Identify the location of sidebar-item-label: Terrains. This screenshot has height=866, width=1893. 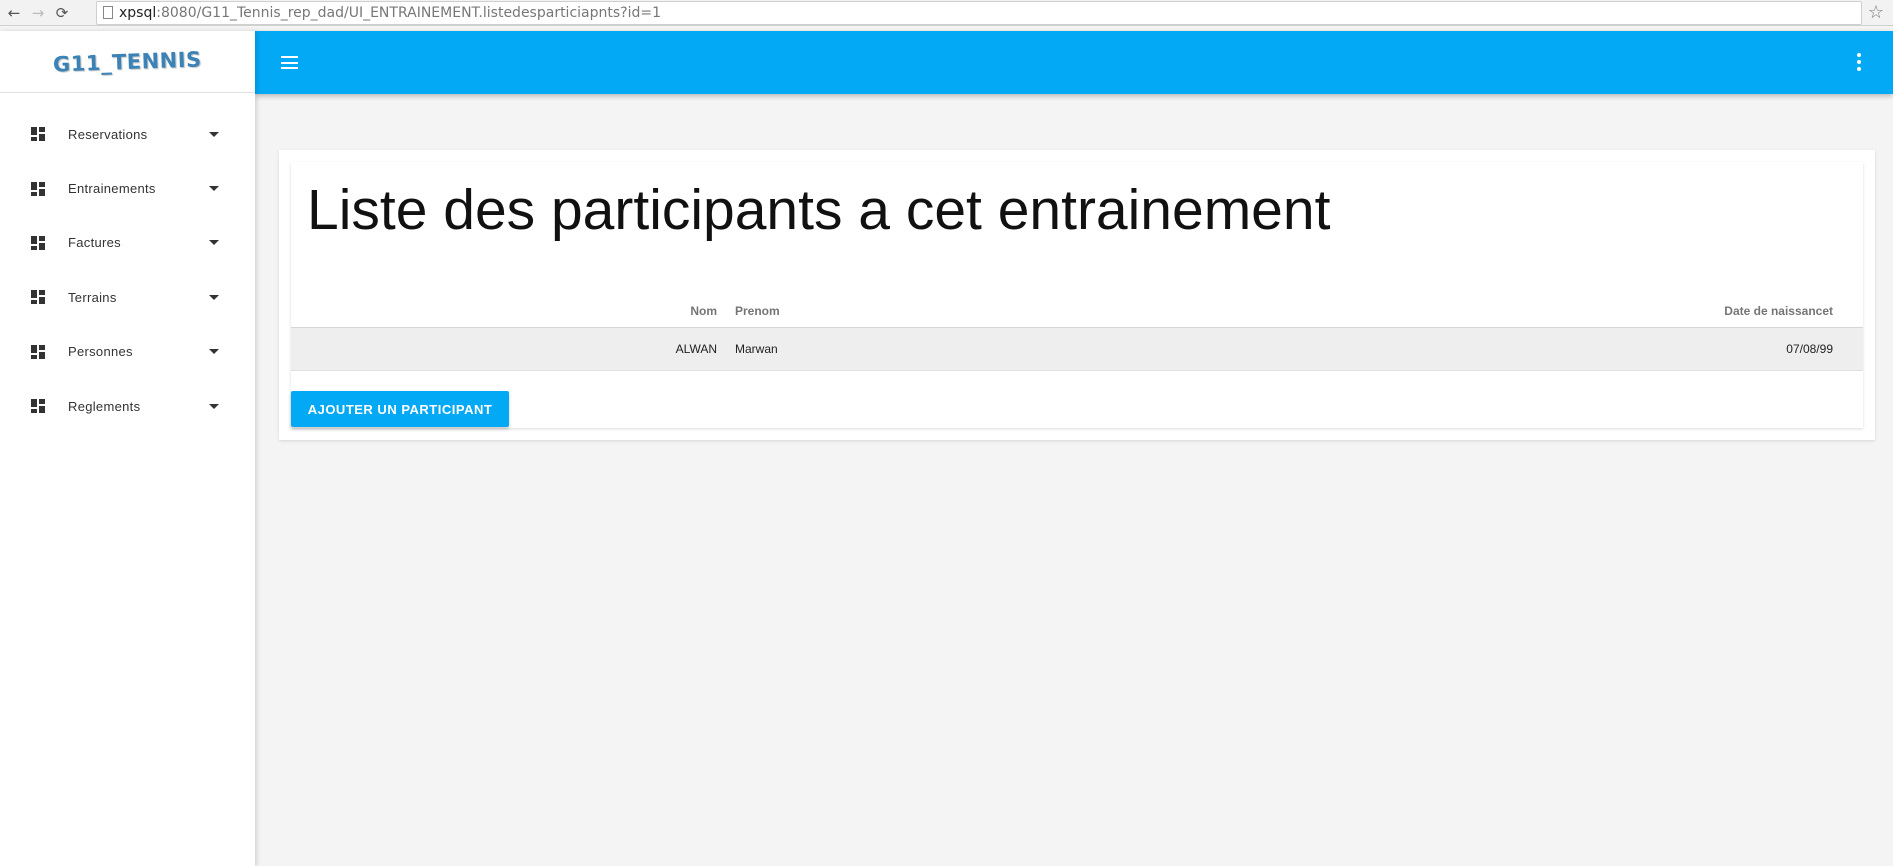
(92, 297).